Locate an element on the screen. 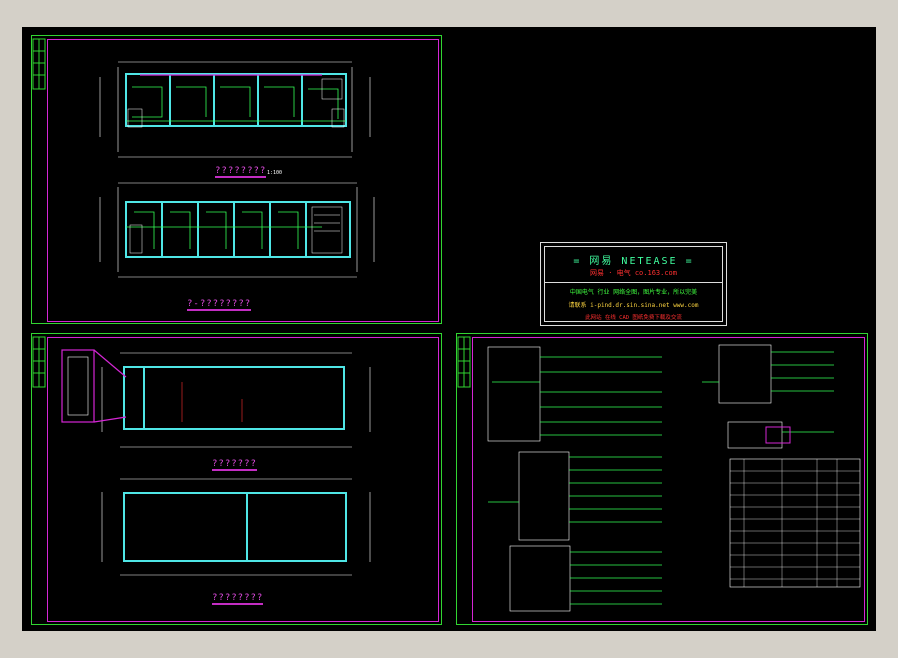 This screenshot has width=898, height=658. stamp-slogan-line: 中国电气 行业 网络全图，图片专业，所以完美 is located at coordinates (633, 292).